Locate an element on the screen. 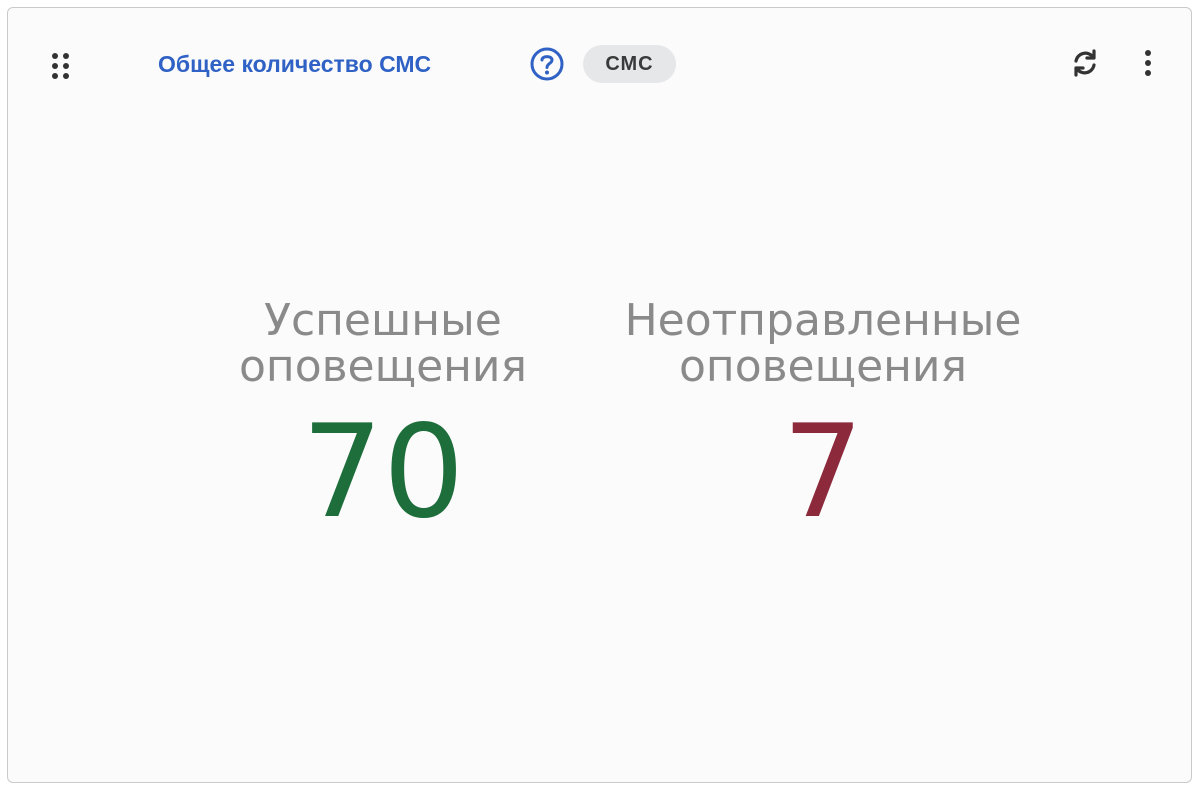  successful-notifications-stat: Успешные оповещения 70 is located at coordinates (383, 418).